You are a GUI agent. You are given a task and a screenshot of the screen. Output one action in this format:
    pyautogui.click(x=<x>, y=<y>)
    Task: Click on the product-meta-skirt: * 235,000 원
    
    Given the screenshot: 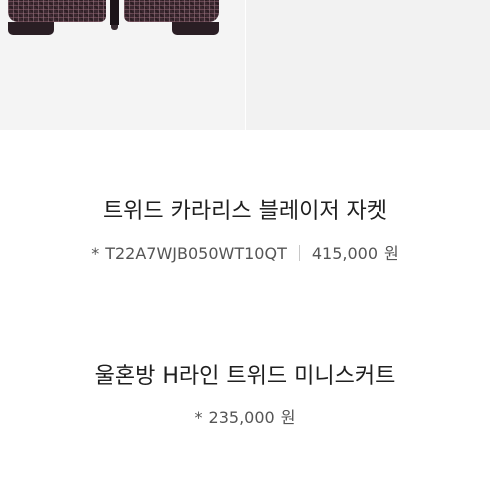 What is the action you would take?
    pyautogui.click(x=245, y=416)
    